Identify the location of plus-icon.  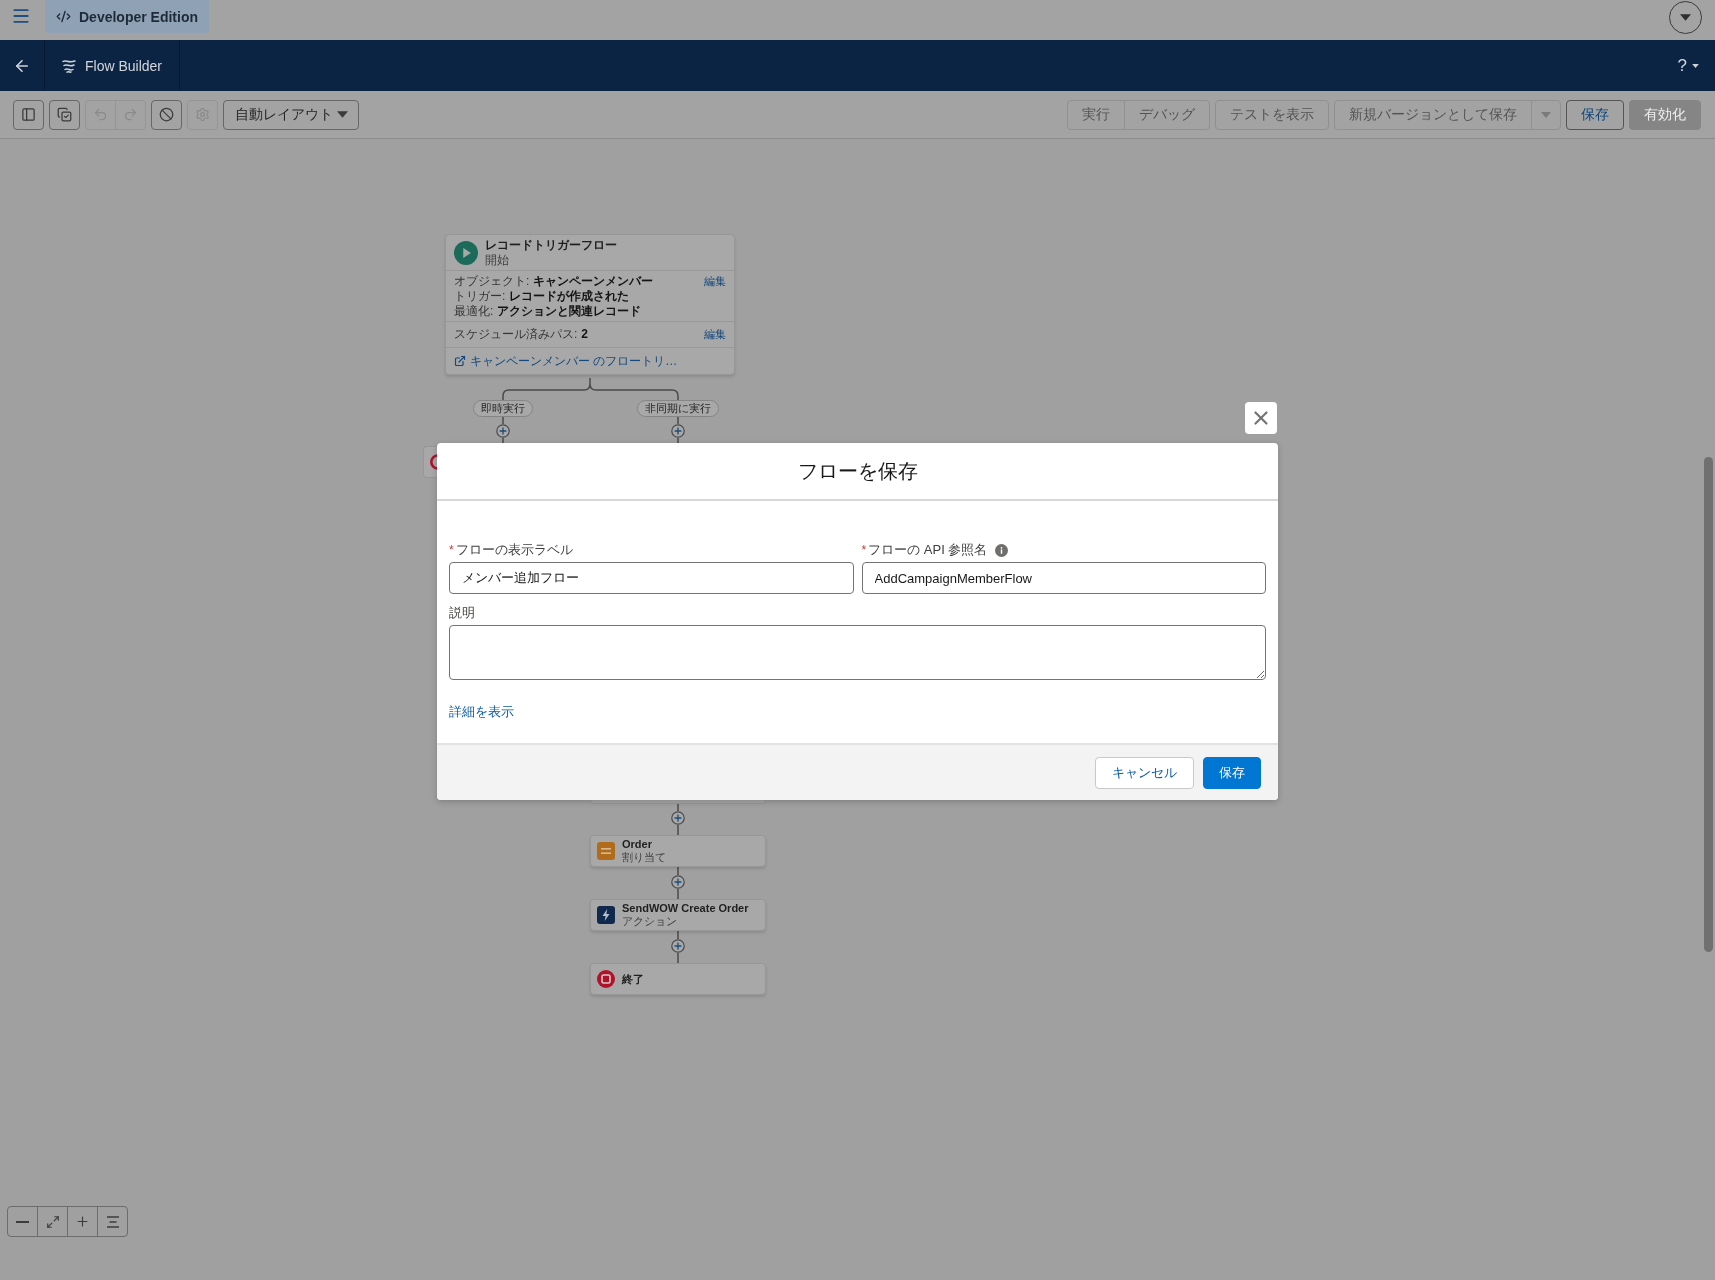
(82, 1221).